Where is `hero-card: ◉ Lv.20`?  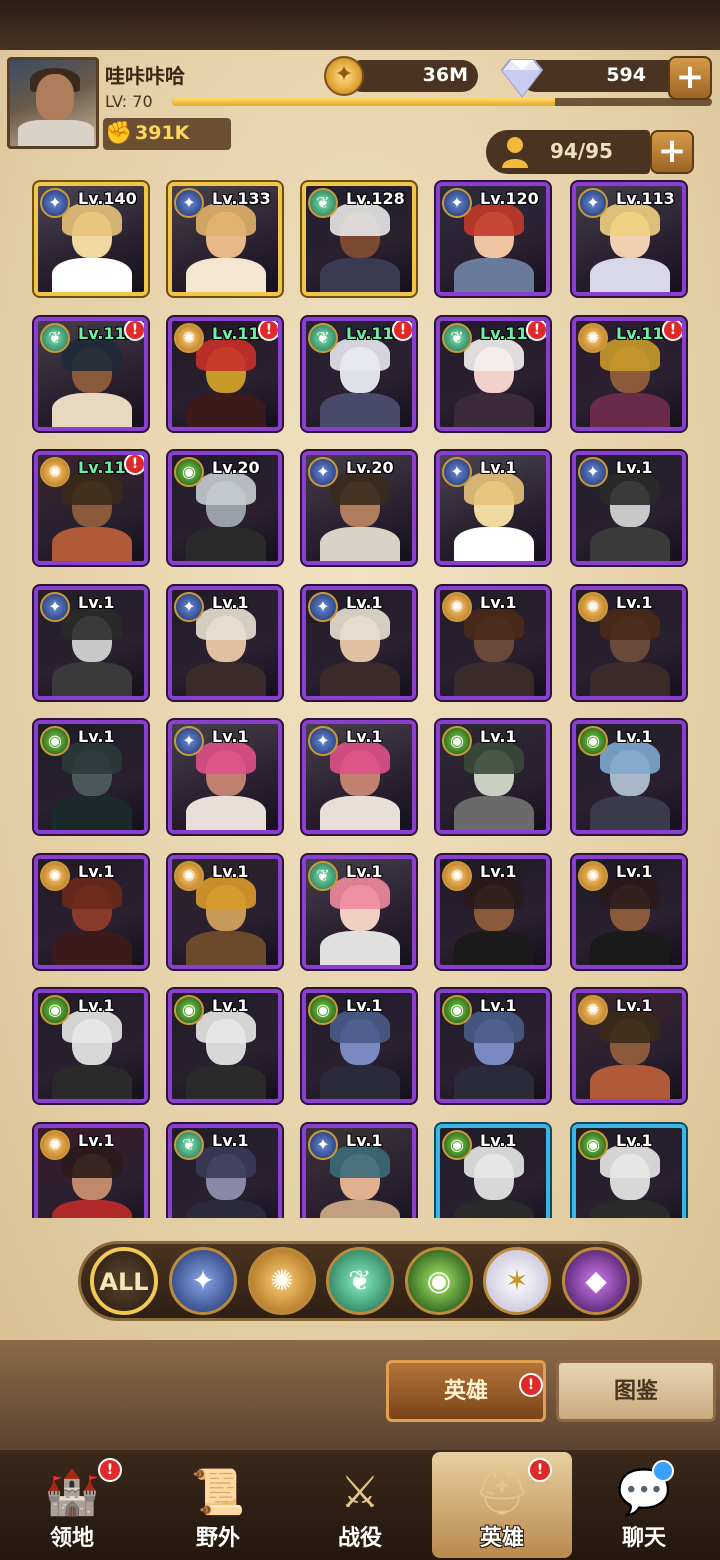 hero-card: ◉ Lv.20 is located at coordinates (225, 508).